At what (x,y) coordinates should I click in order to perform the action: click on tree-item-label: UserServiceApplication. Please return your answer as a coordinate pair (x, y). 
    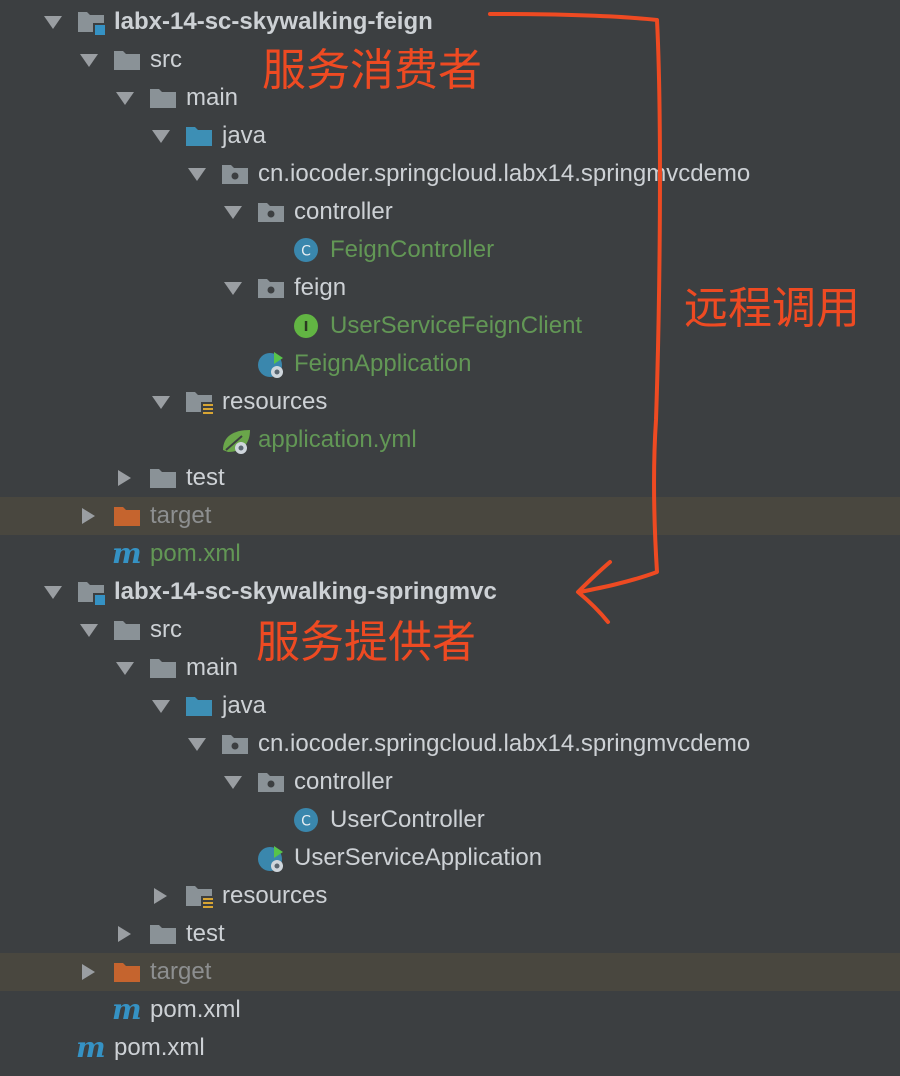
    Looking at the image, I should click on (418, 857).